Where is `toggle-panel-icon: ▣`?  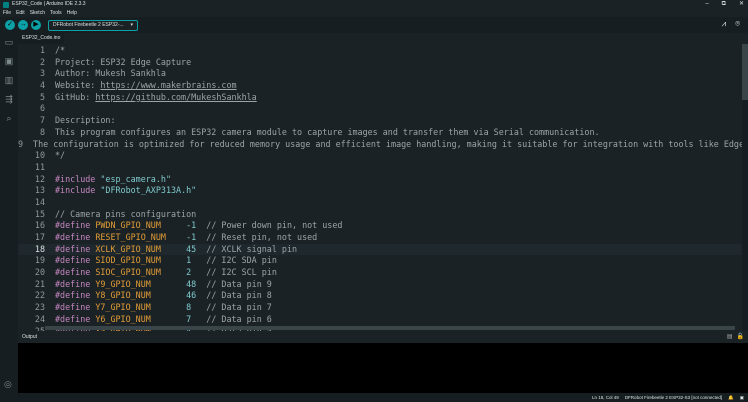 toggle-panel-icon: ▣ is located at coordinates (742, 397).